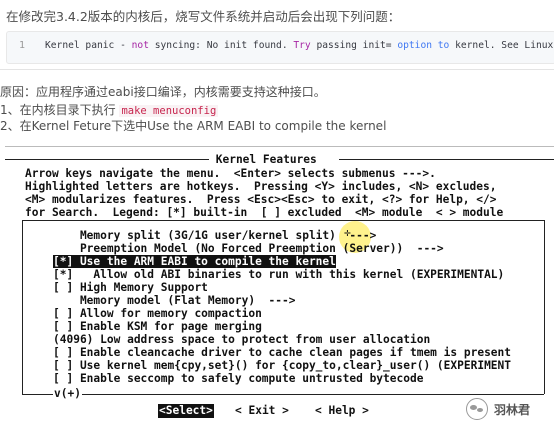 This screenshot has width=554, height=433. Describe the element at coordinates (169, 111) in the screenshot. I see `inline-code: make menuconfig` at that location.